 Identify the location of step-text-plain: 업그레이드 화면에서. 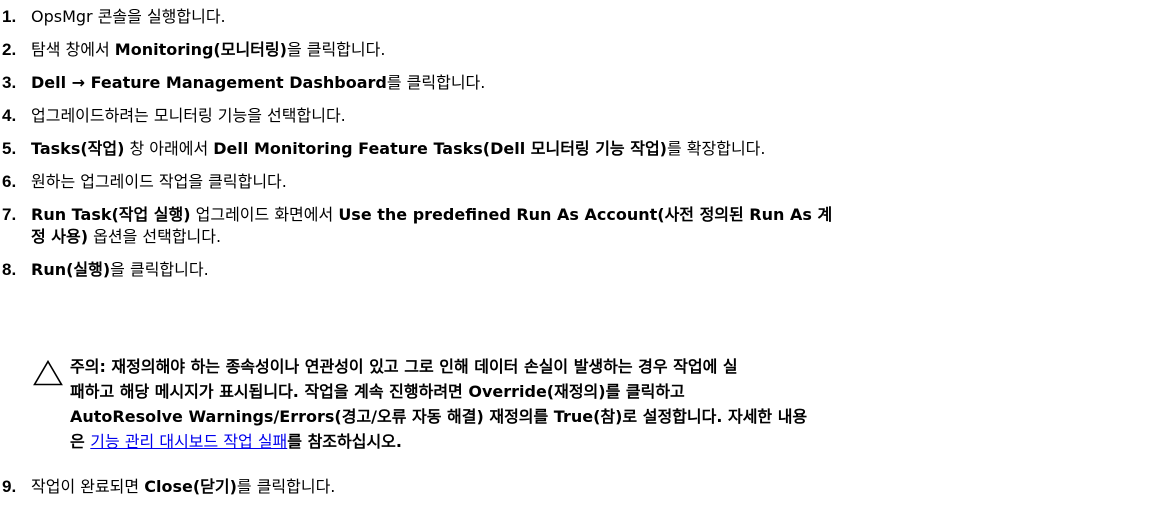
(264, 214).